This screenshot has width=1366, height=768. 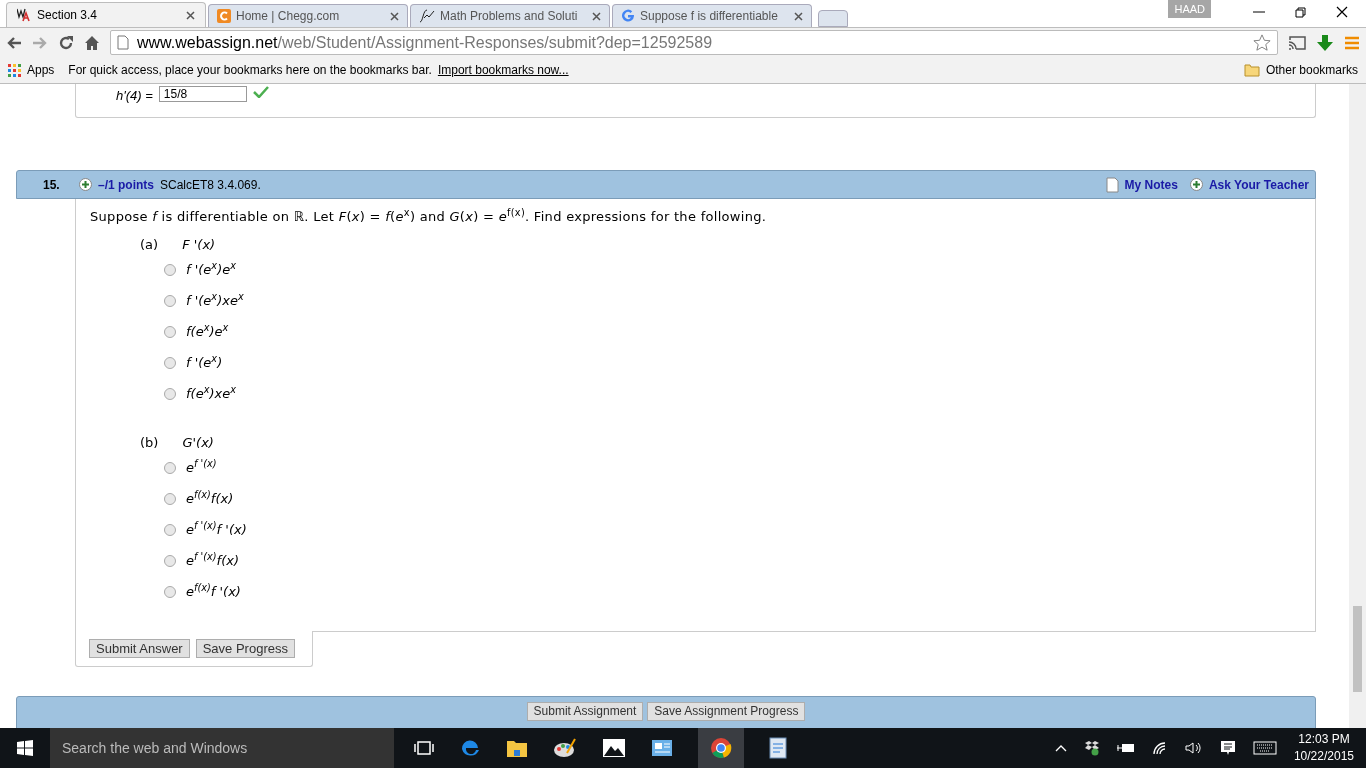 What do you see at coordinates (778, 748) in the screenshot?
I see `document-icon` at bounding box center [778, 748].